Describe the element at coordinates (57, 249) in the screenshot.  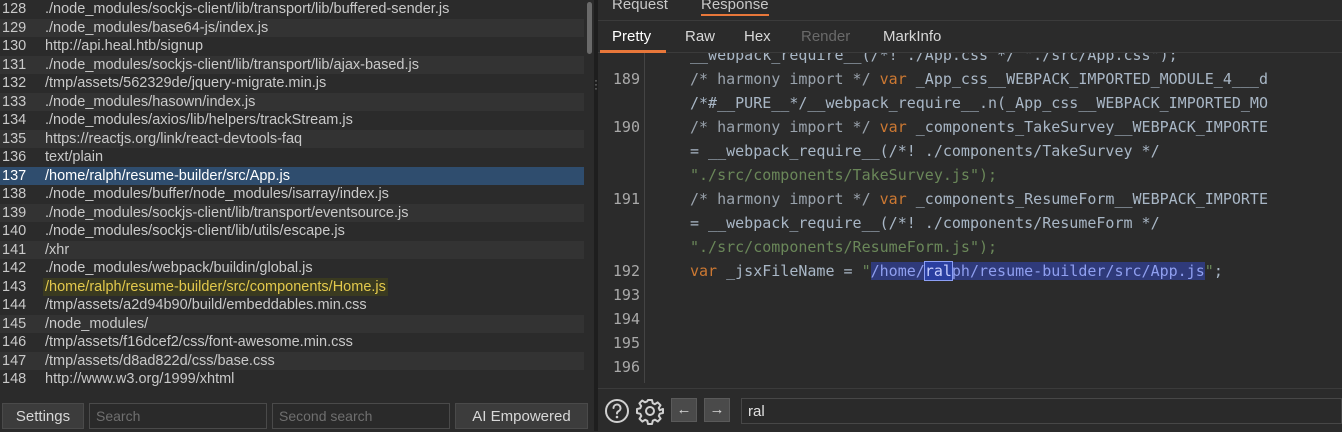
I see `list-item-path: /xhr` at that location.